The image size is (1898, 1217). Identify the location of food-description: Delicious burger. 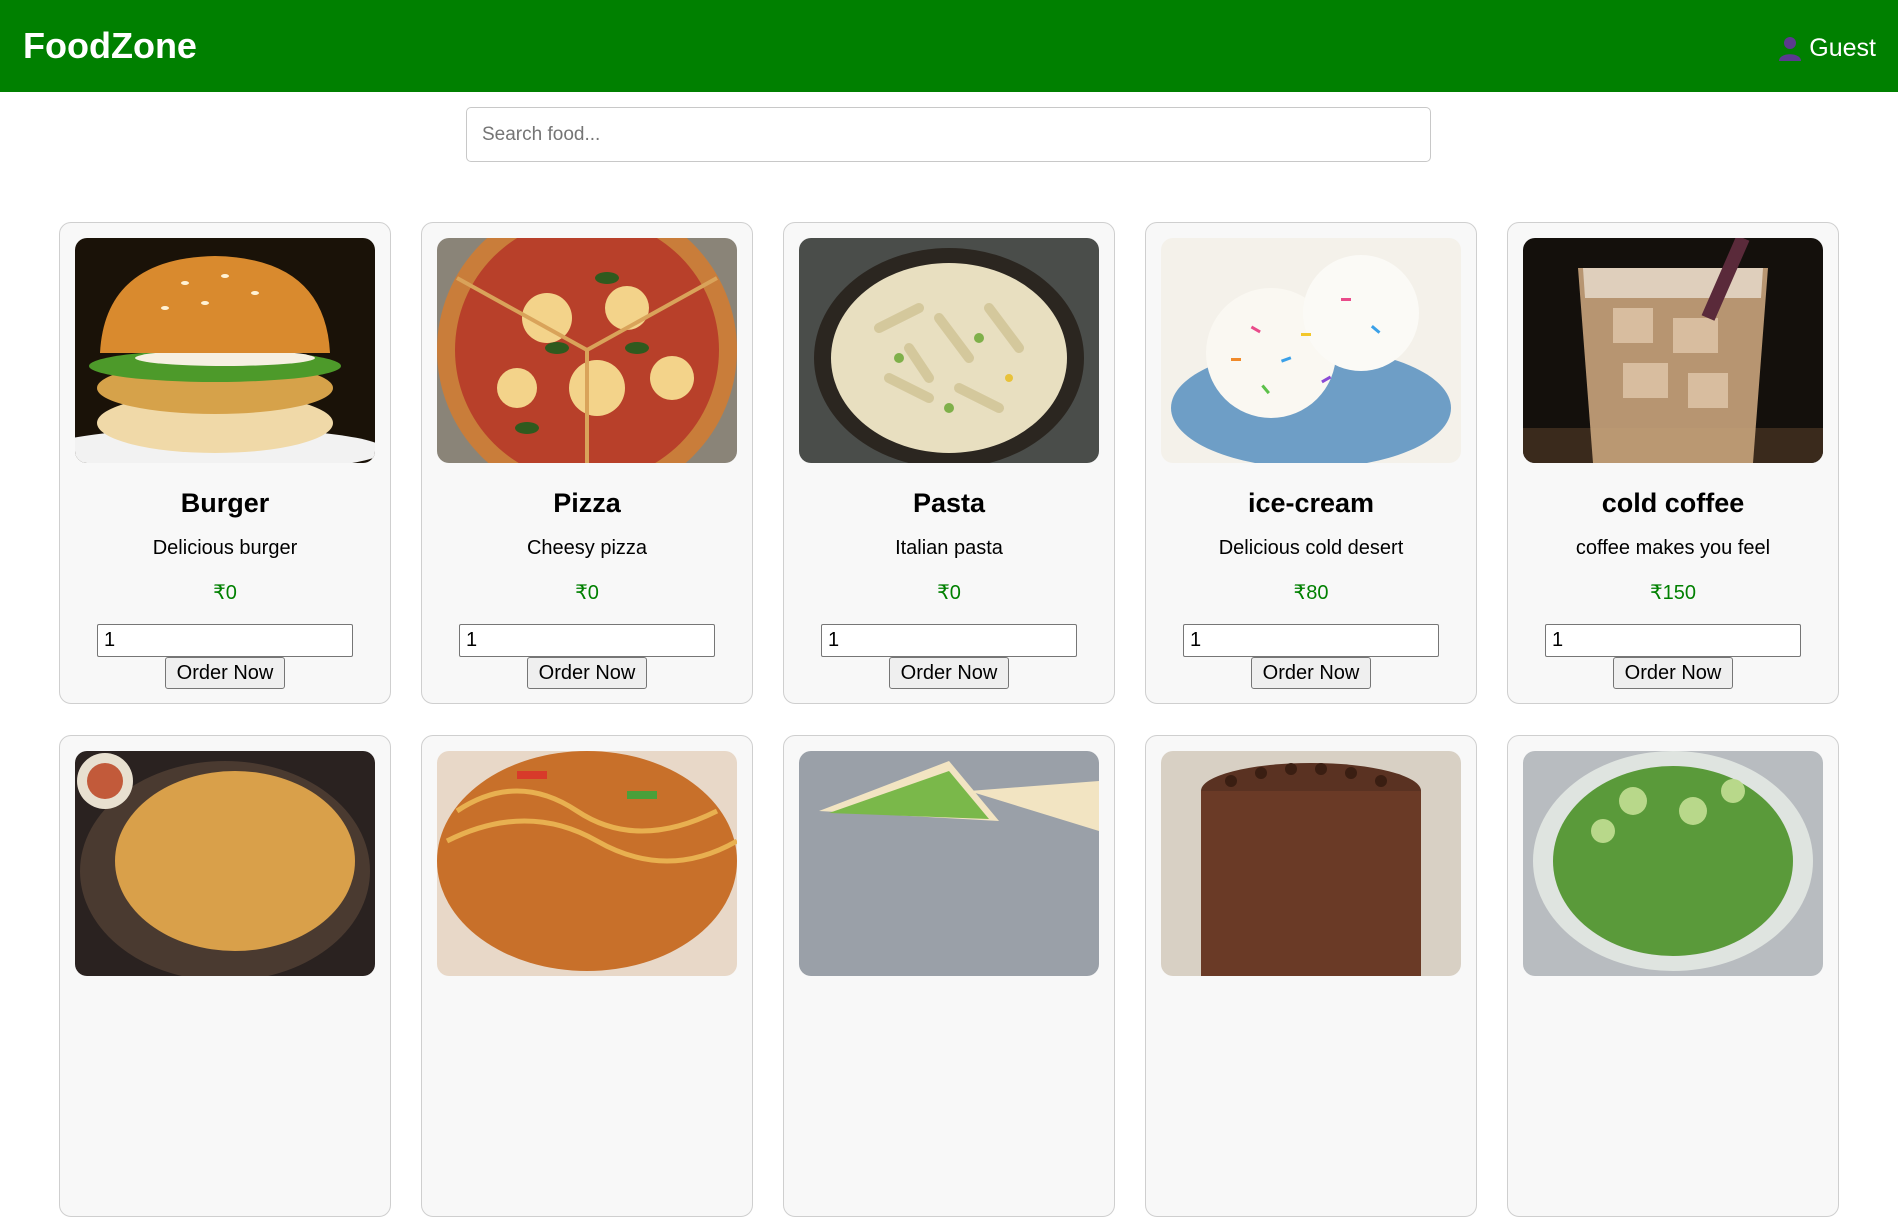
(225, 548).